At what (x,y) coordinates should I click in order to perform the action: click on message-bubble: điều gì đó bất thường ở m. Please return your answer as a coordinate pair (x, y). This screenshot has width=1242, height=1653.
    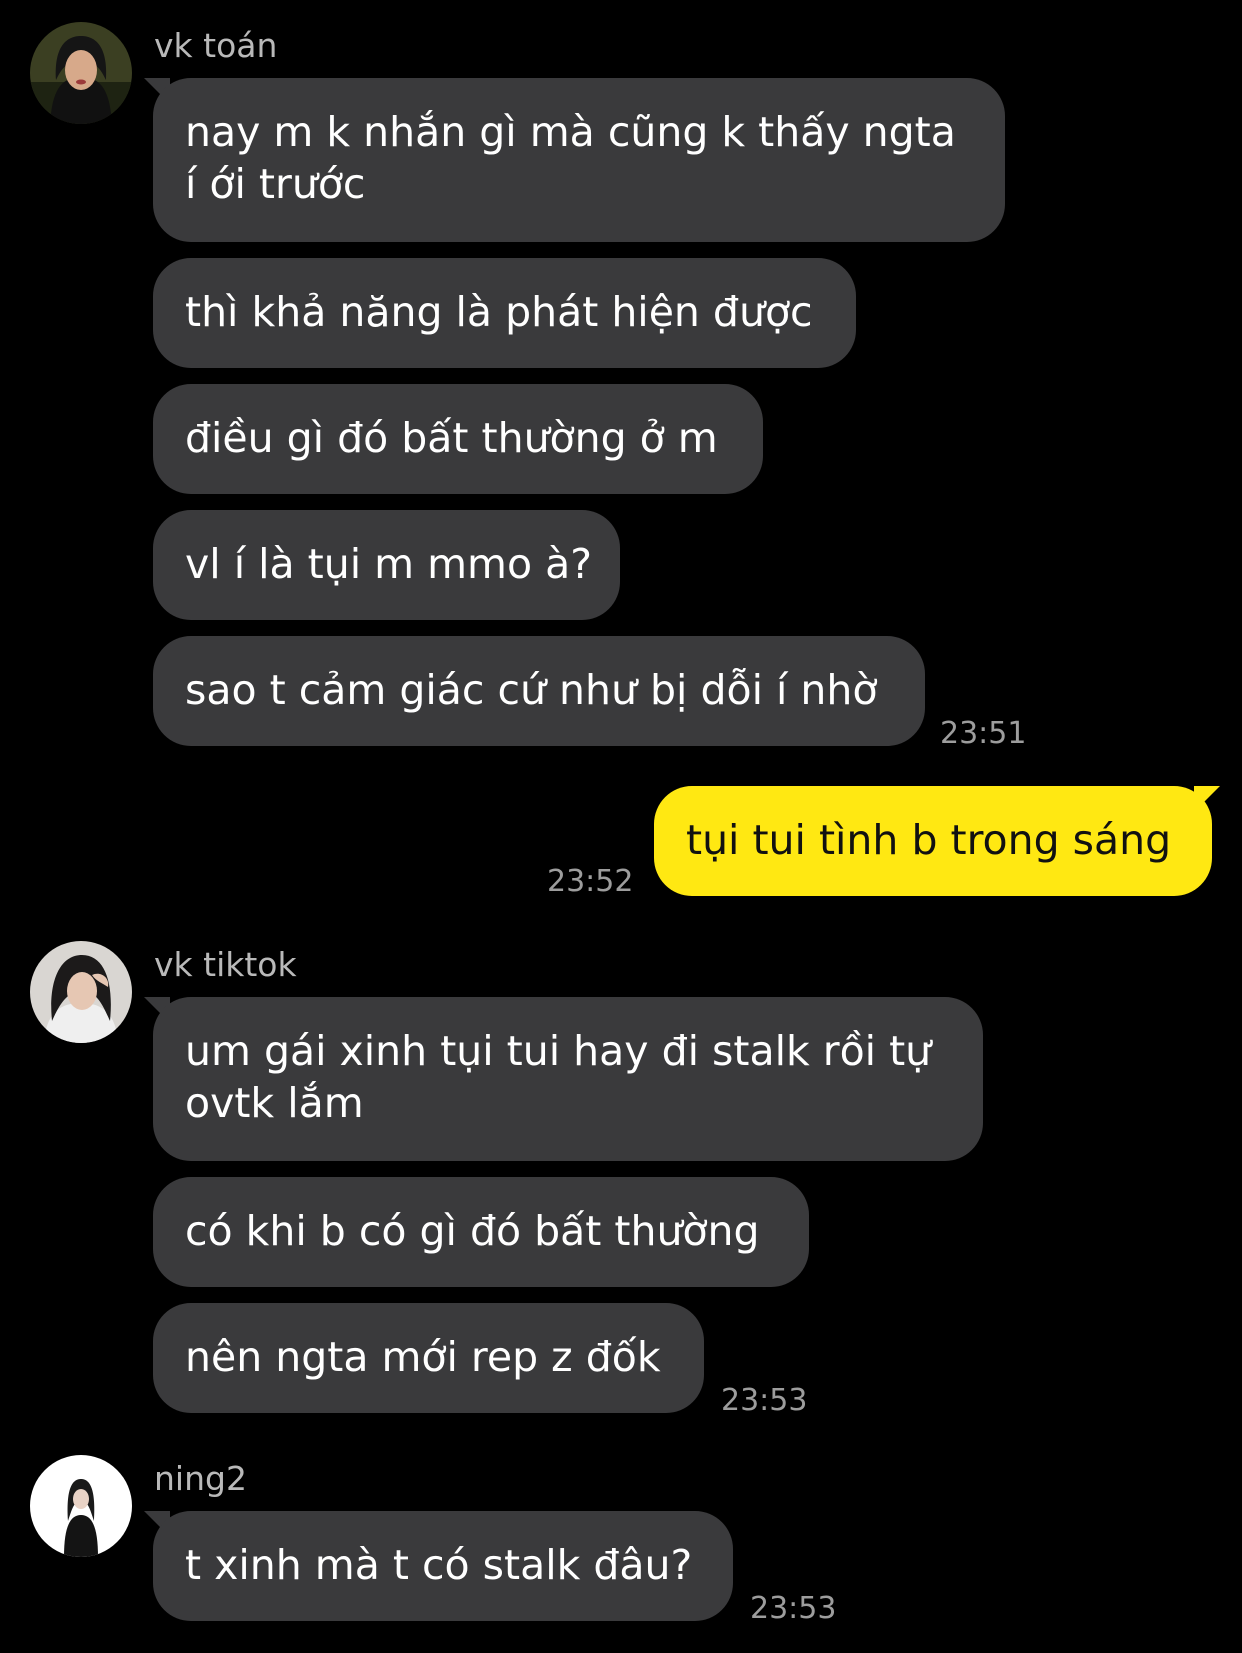
    Looking at the image, I should click on (458, 439).